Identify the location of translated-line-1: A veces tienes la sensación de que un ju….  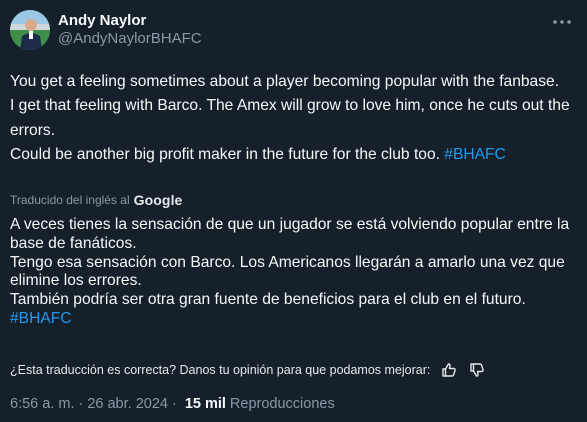
(290, 234).